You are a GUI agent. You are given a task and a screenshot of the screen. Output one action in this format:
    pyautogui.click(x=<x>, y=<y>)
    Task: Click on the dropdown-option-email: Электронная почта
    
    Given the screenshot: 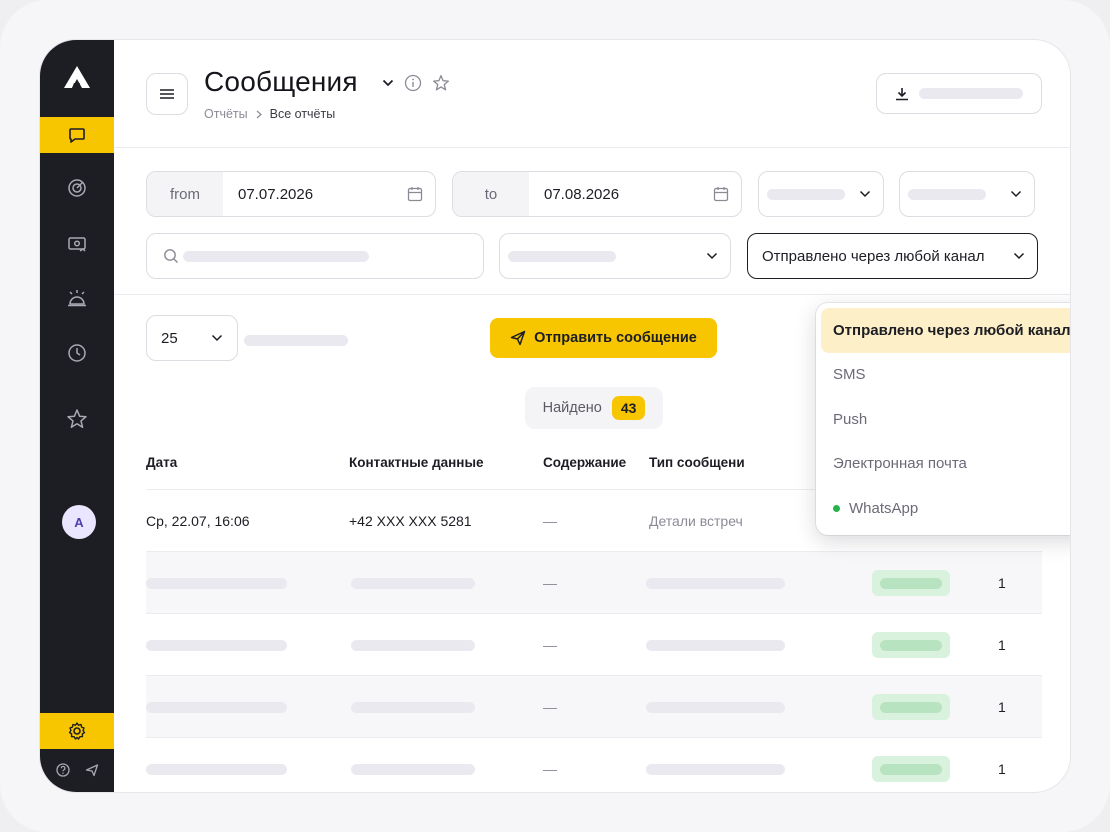 What is the action you would take?
    pyautogui.click(x=945, y=464)
    